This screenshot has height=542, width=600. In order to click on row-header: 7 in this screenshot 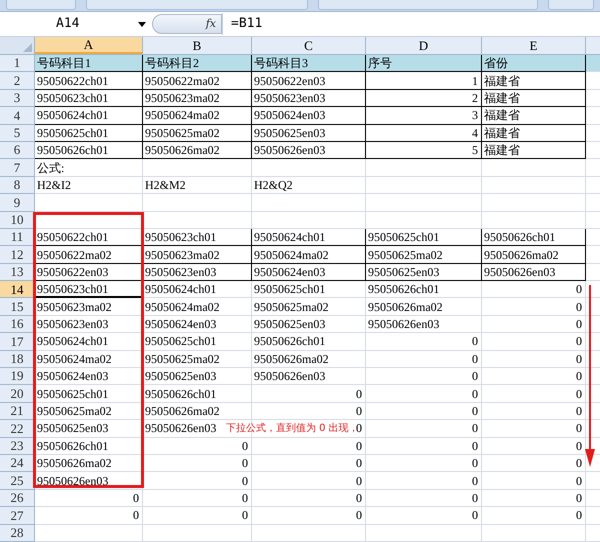, I will do `click(17, 168)`.